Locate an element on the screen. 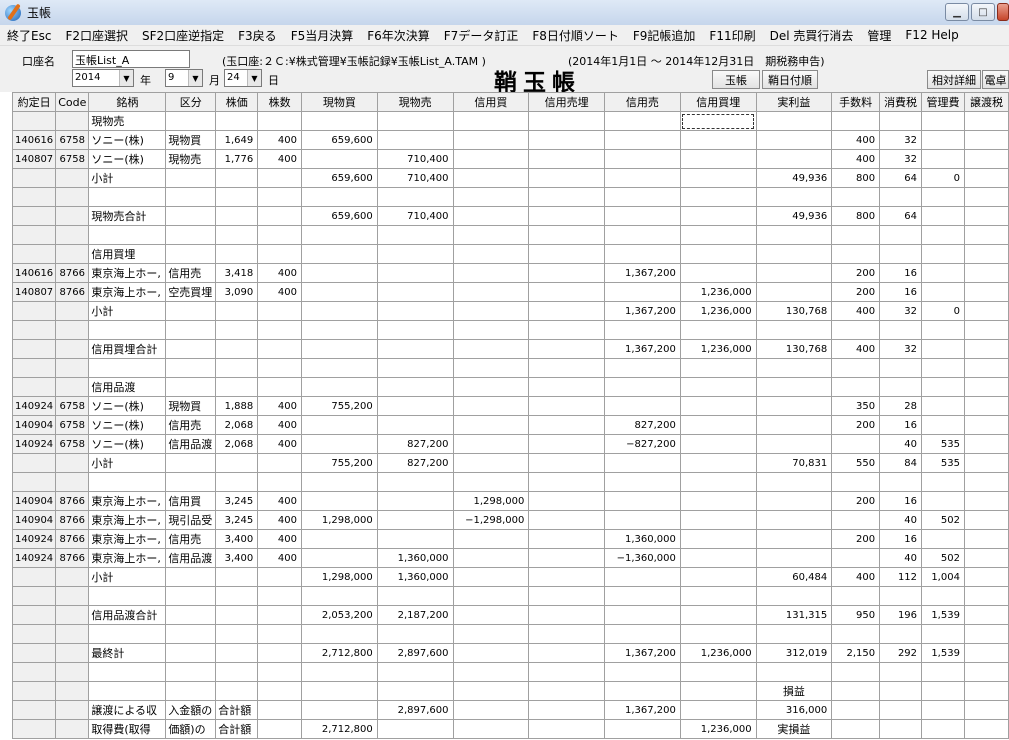  cell-stock: 取得費(取得 is located at coordinates (127, 729).